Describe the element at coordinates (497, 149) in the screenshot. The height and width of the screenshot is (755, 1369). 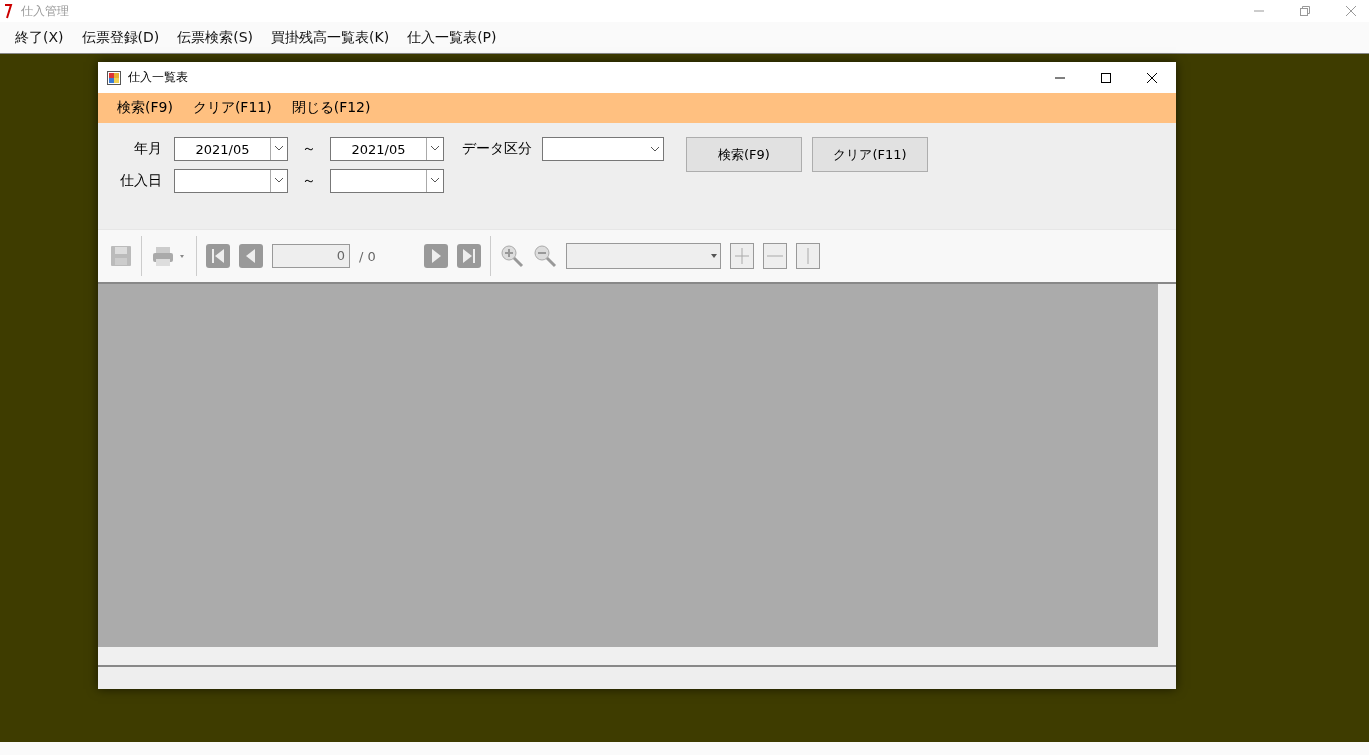
I see `field-label: データ区分` at that location.